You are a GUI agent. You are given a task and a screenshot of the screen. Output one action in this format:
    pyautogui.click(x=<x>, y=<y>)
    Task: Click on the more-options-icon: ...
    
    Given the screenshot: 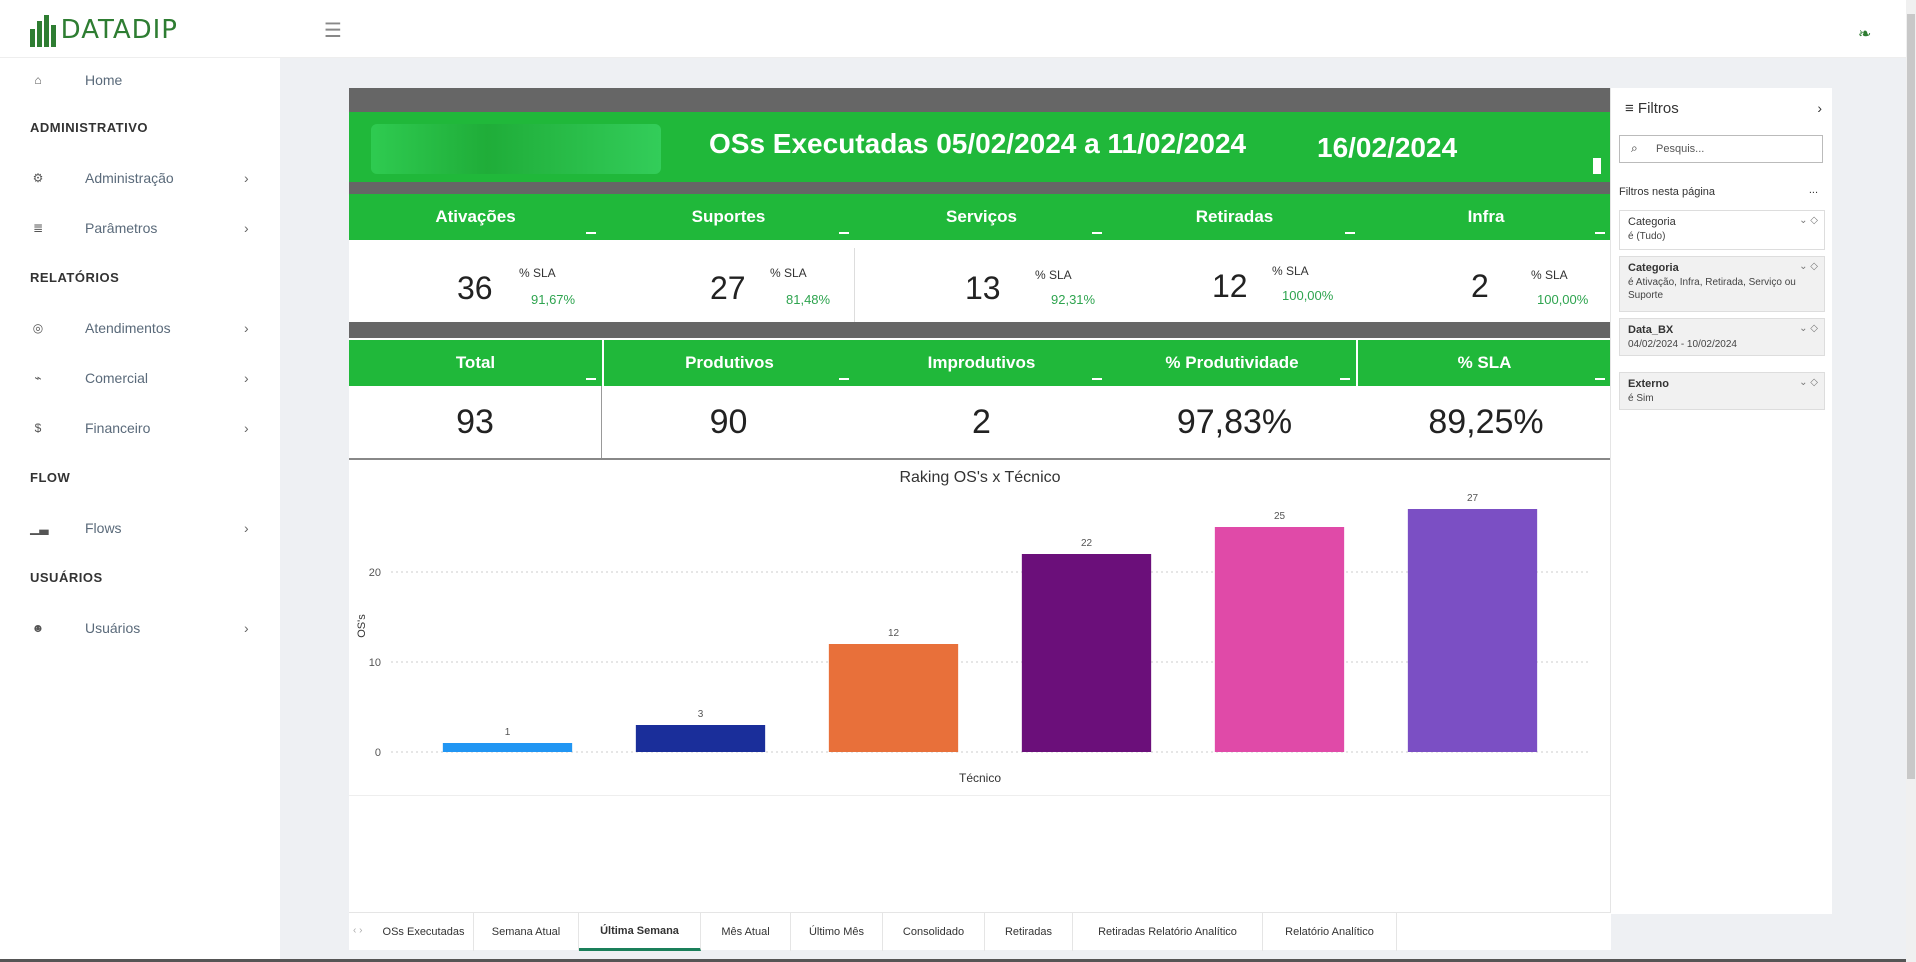 What is the action you would take?
    pyautogui.click(x=1813, y=190)
    